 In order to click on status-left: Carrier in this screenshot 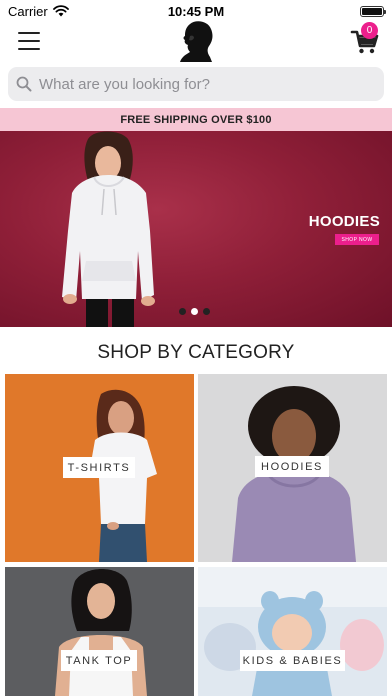, I will do `click(38, 11)`.